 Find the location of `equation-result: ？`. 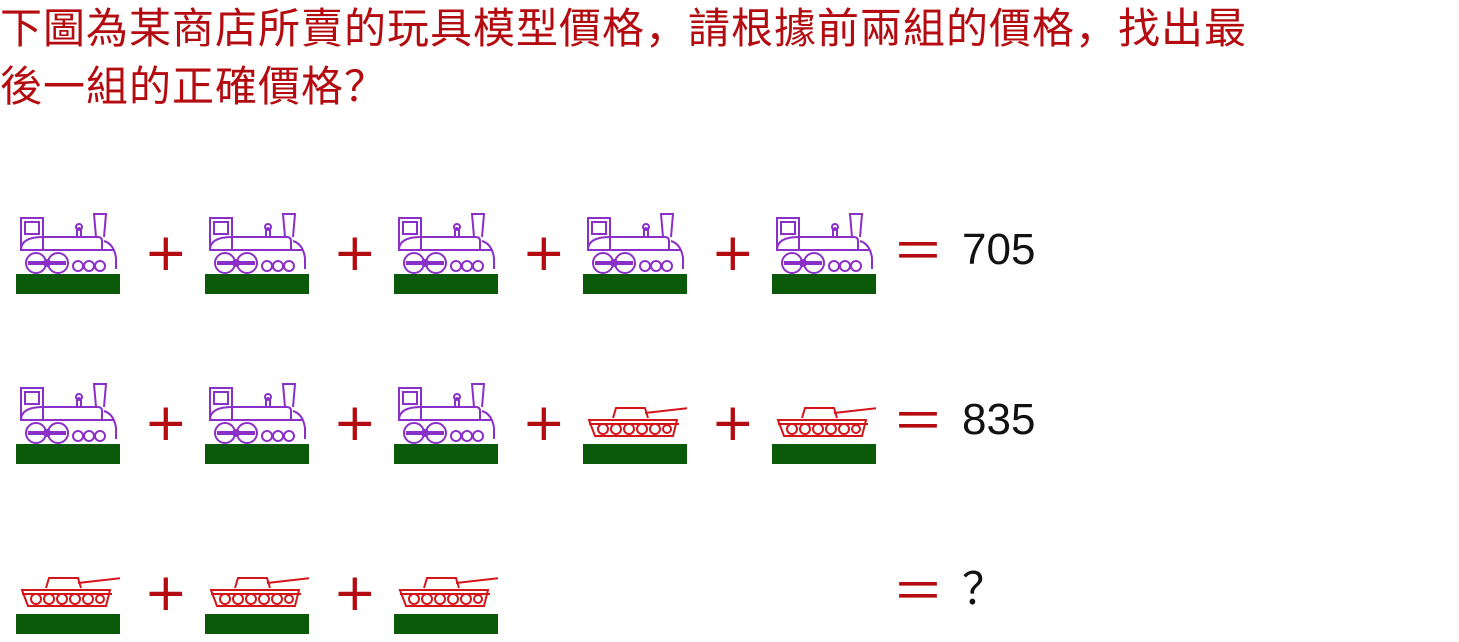

equation-result: ？ is located at coordinates (984, 589).